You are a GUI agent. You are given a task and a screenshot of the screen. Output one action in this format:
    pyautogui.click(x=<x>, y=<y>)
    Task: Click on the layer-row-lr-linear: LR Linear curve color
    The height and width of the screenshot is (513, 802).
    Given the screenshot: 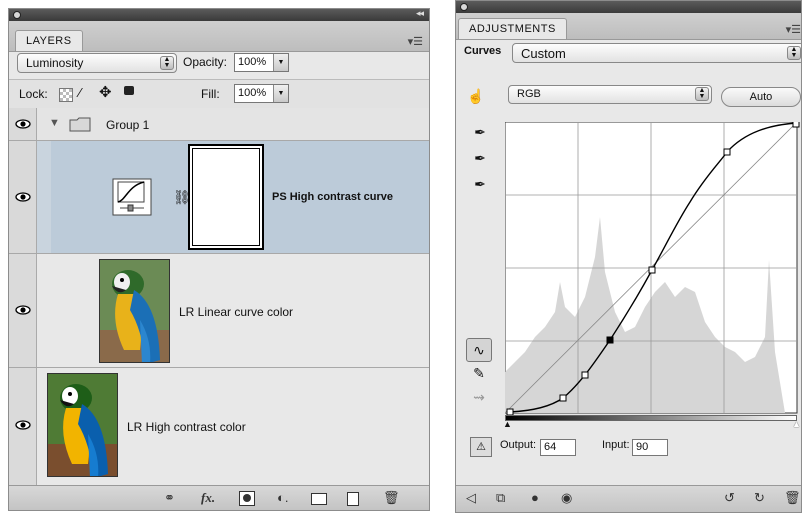 What is the action you would take?
    pyautogui.click(x=219, y=311)
    